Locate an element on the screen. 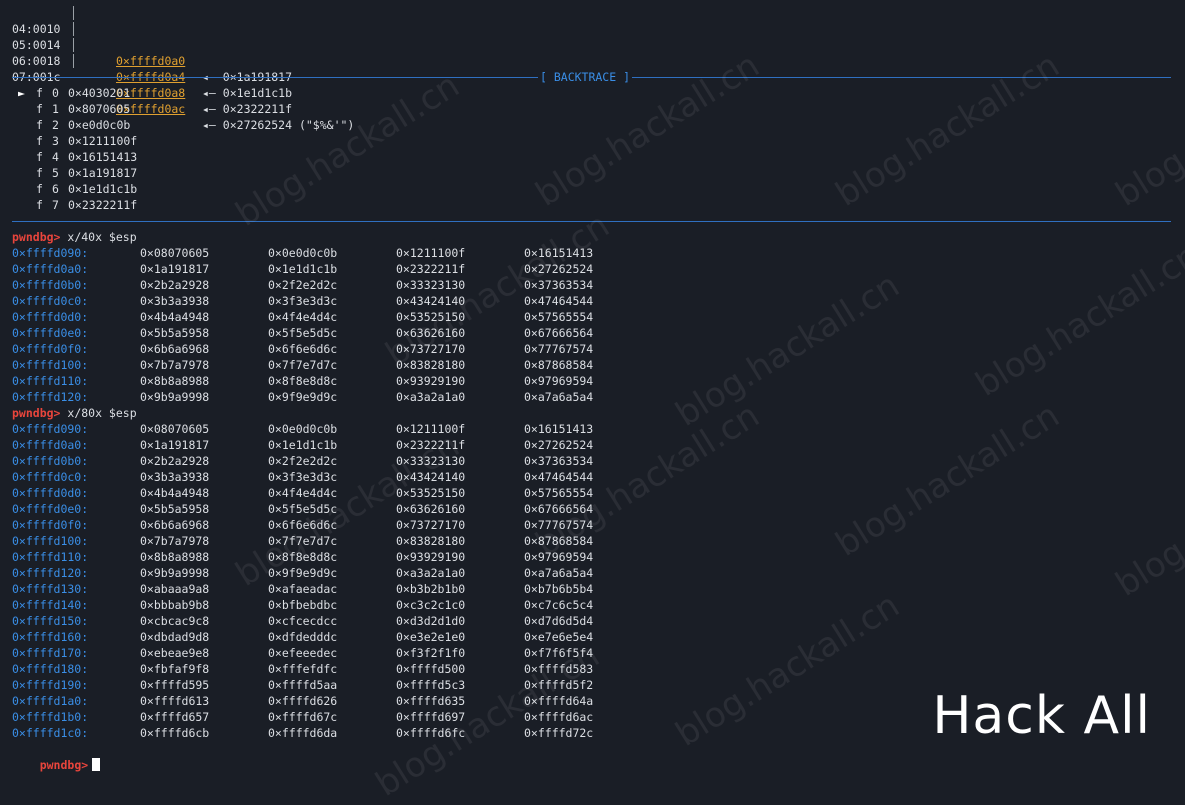  memory-word: 0×ffffd626 is located at coordinates (303, 701).